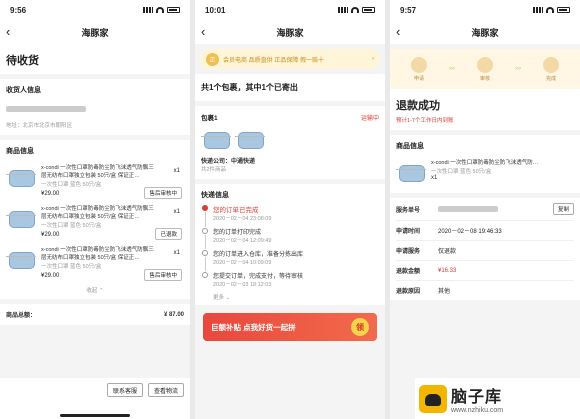 The width and height of the screenshot is (580, 419). Describe the element at coordinates (23, 90) in the screenshot. I see `recipient-label: 收货人信息` at that location.